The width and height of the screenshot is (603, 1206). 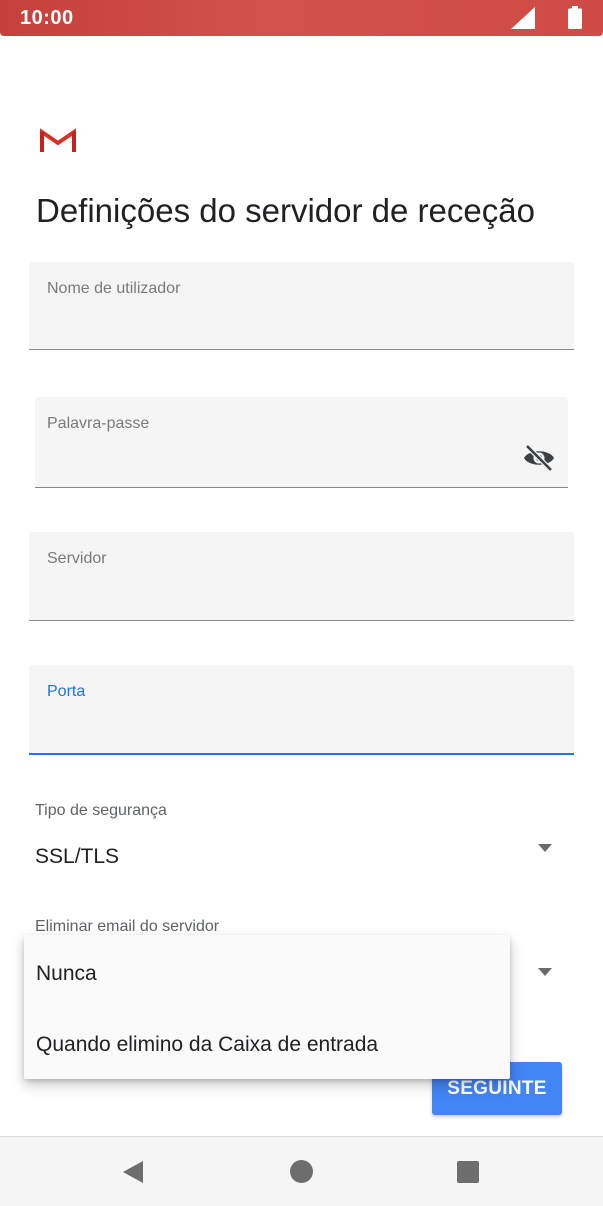 I want to click on username-label: Nome de utilizador, so click(x=114, y=288).